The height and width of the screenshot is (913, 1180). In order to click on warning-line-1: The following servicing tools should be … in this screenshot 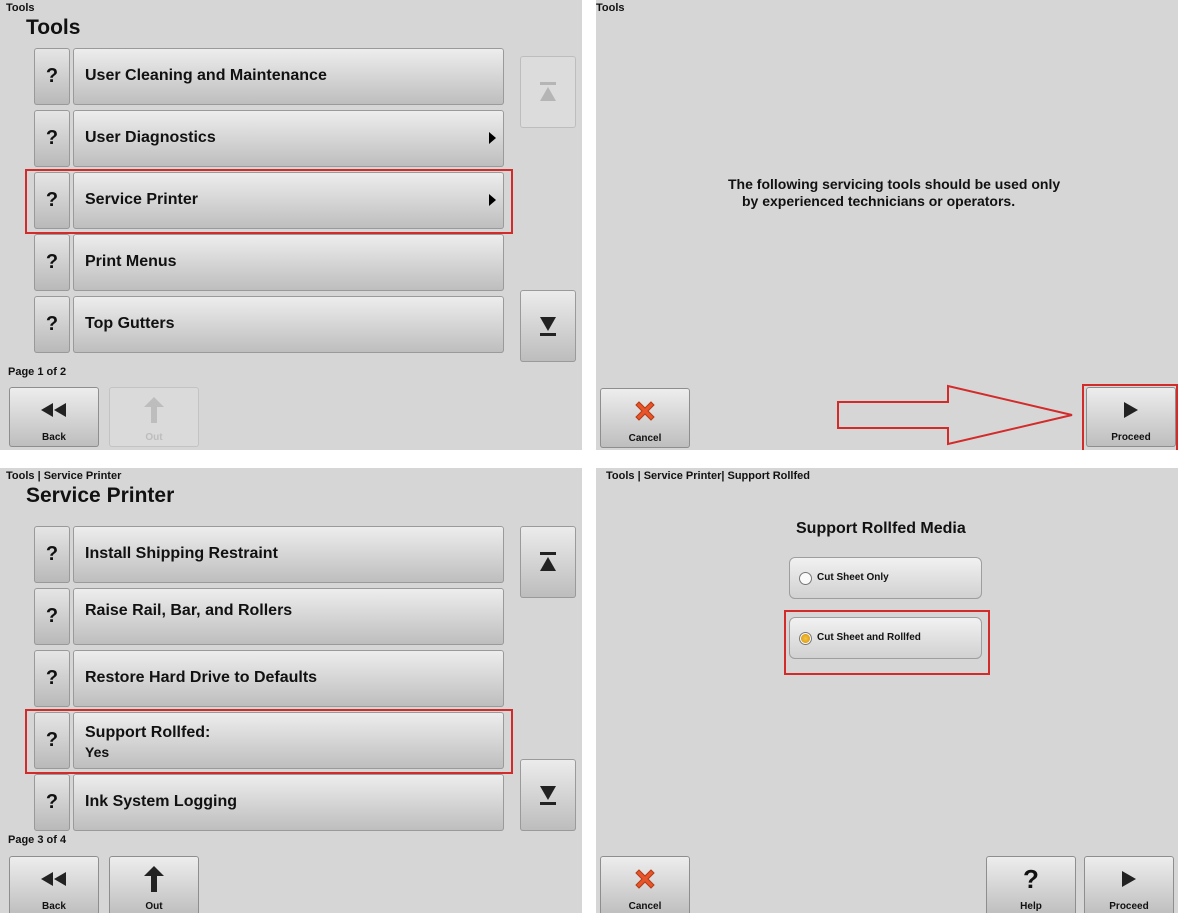, I will do `click(894, 184)`.